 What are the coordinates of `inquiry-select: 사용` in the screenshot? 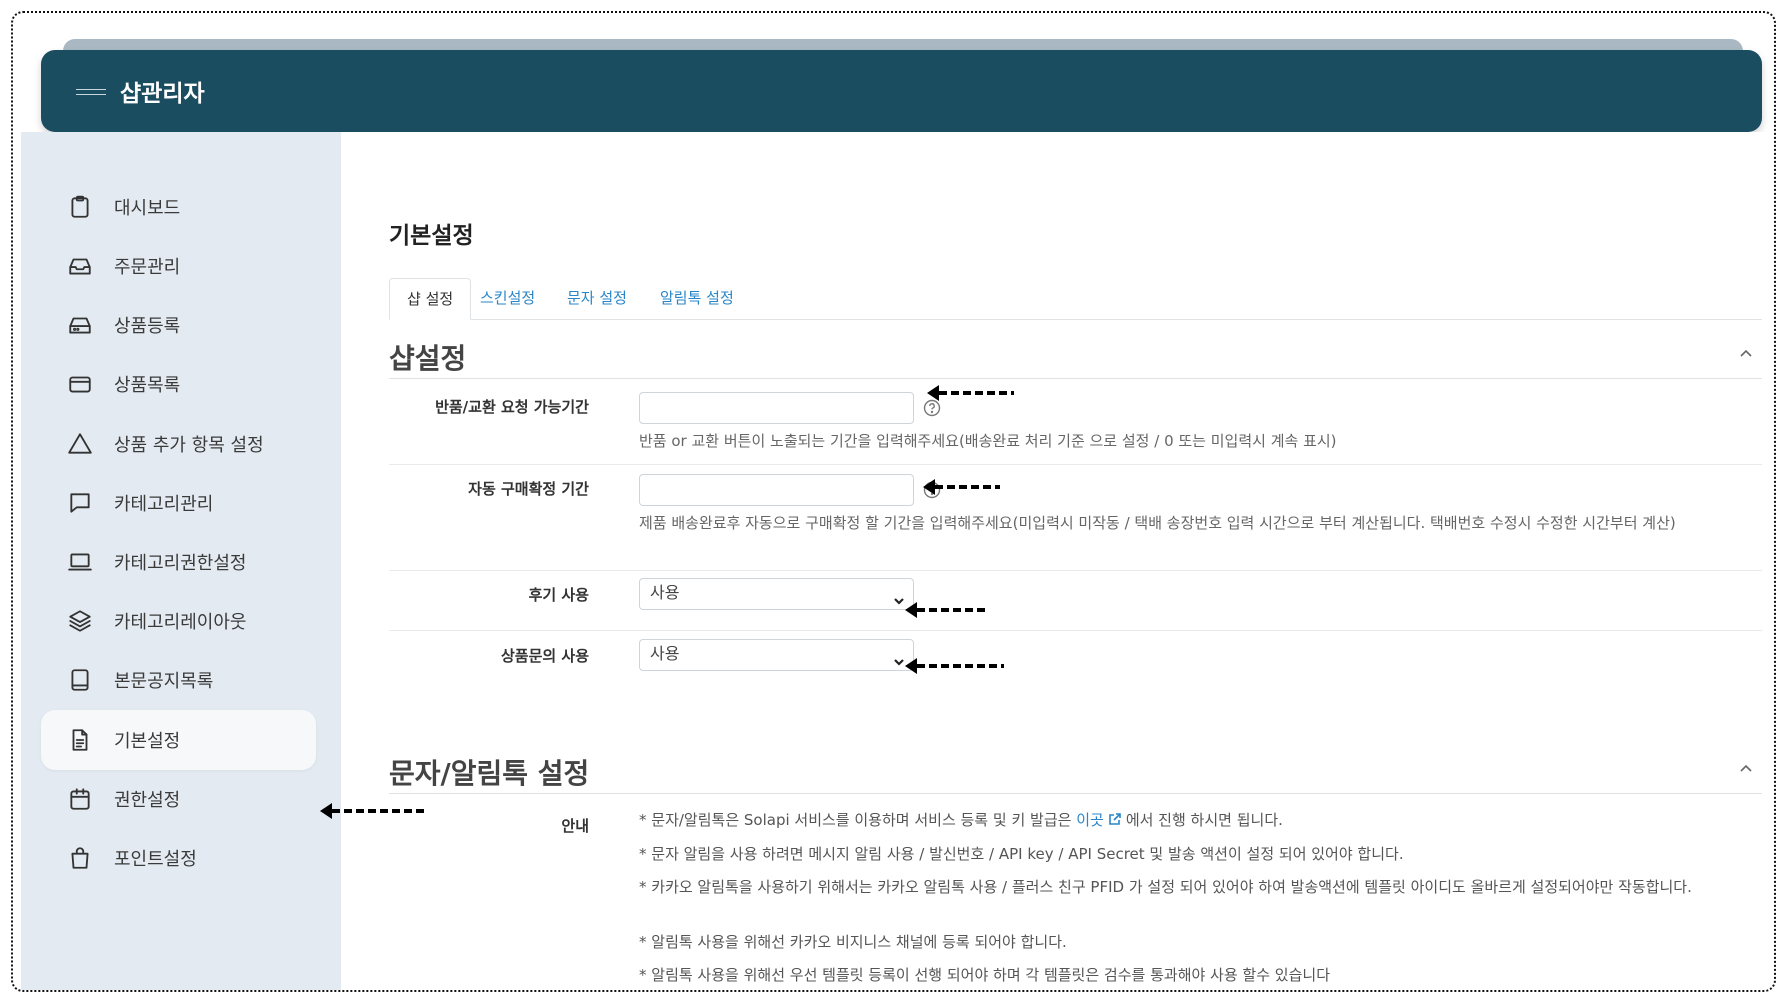 It's located at (776, 655).